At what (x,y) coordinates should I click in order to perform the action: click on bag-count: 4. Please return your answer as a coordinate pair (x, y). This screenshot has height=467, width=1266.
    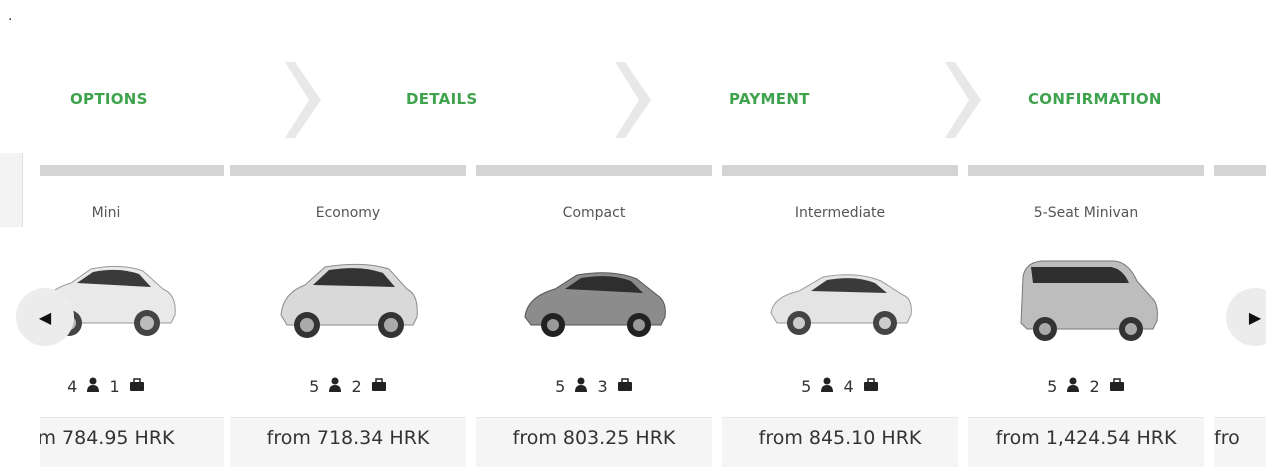
    Looking at the image, I should click on (848, 386).